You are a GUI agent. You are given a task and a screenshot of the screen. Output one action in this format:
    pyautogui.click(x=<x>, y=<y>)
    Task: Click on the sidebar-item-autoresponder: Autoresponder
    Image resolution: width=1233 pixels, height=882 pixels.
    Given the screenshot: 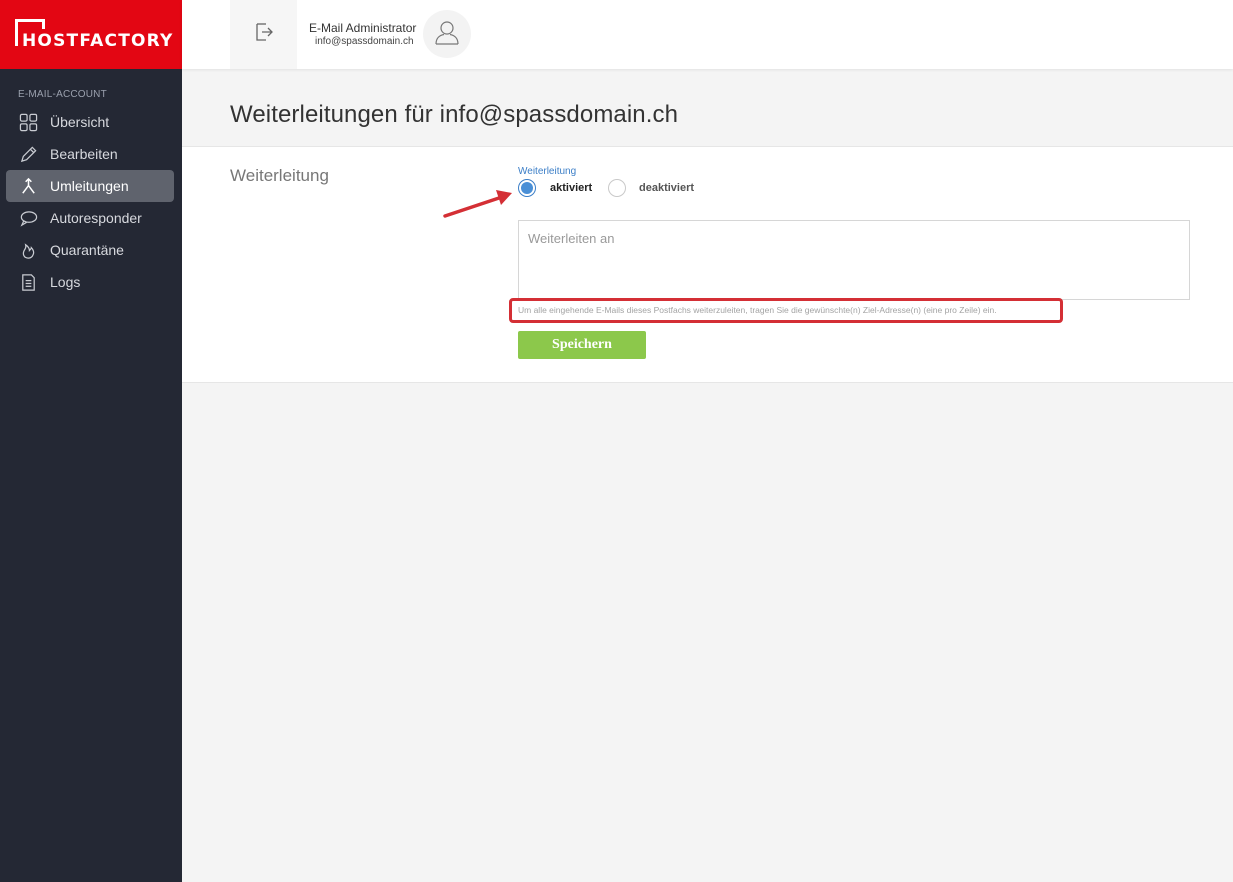 What is the action you would take?
    pyautogui.click(x=90, y=218)
    